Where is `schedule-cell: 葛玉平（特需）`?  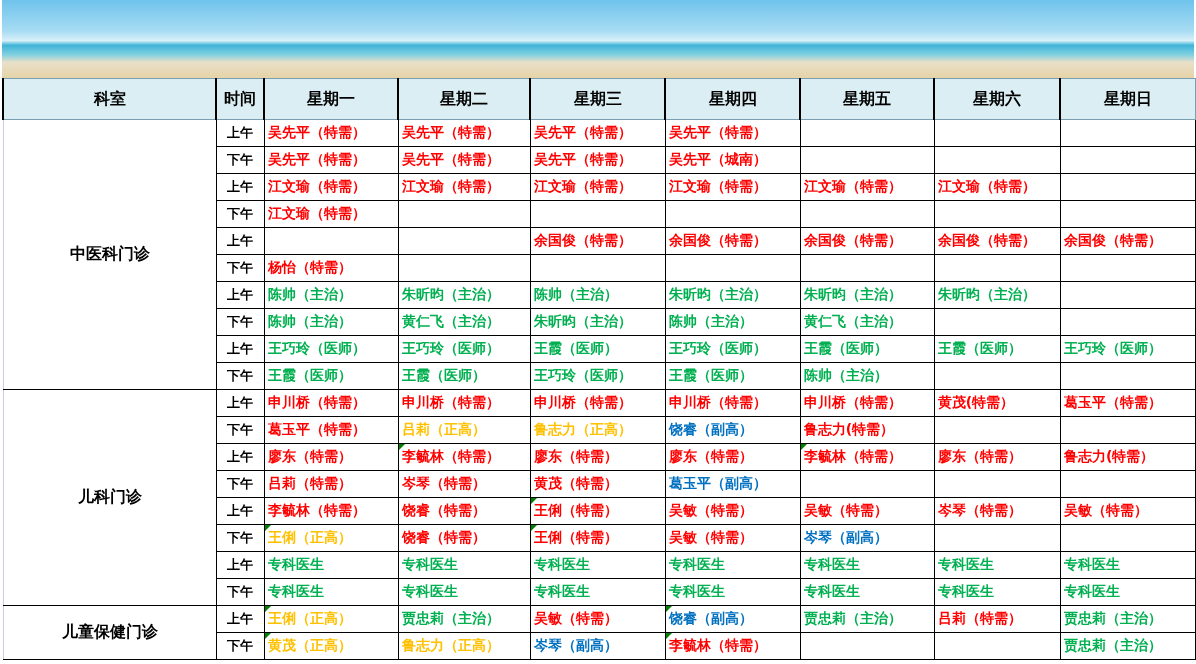 schedule-cell: 葛玉平（特需） is located at coordinates (331, 430).